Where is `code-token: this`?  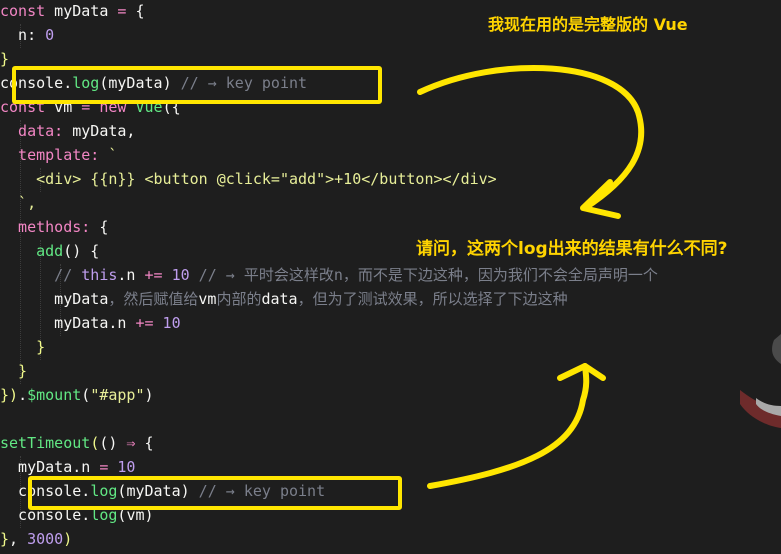 code-token: this is located at coordinates (99, 275).